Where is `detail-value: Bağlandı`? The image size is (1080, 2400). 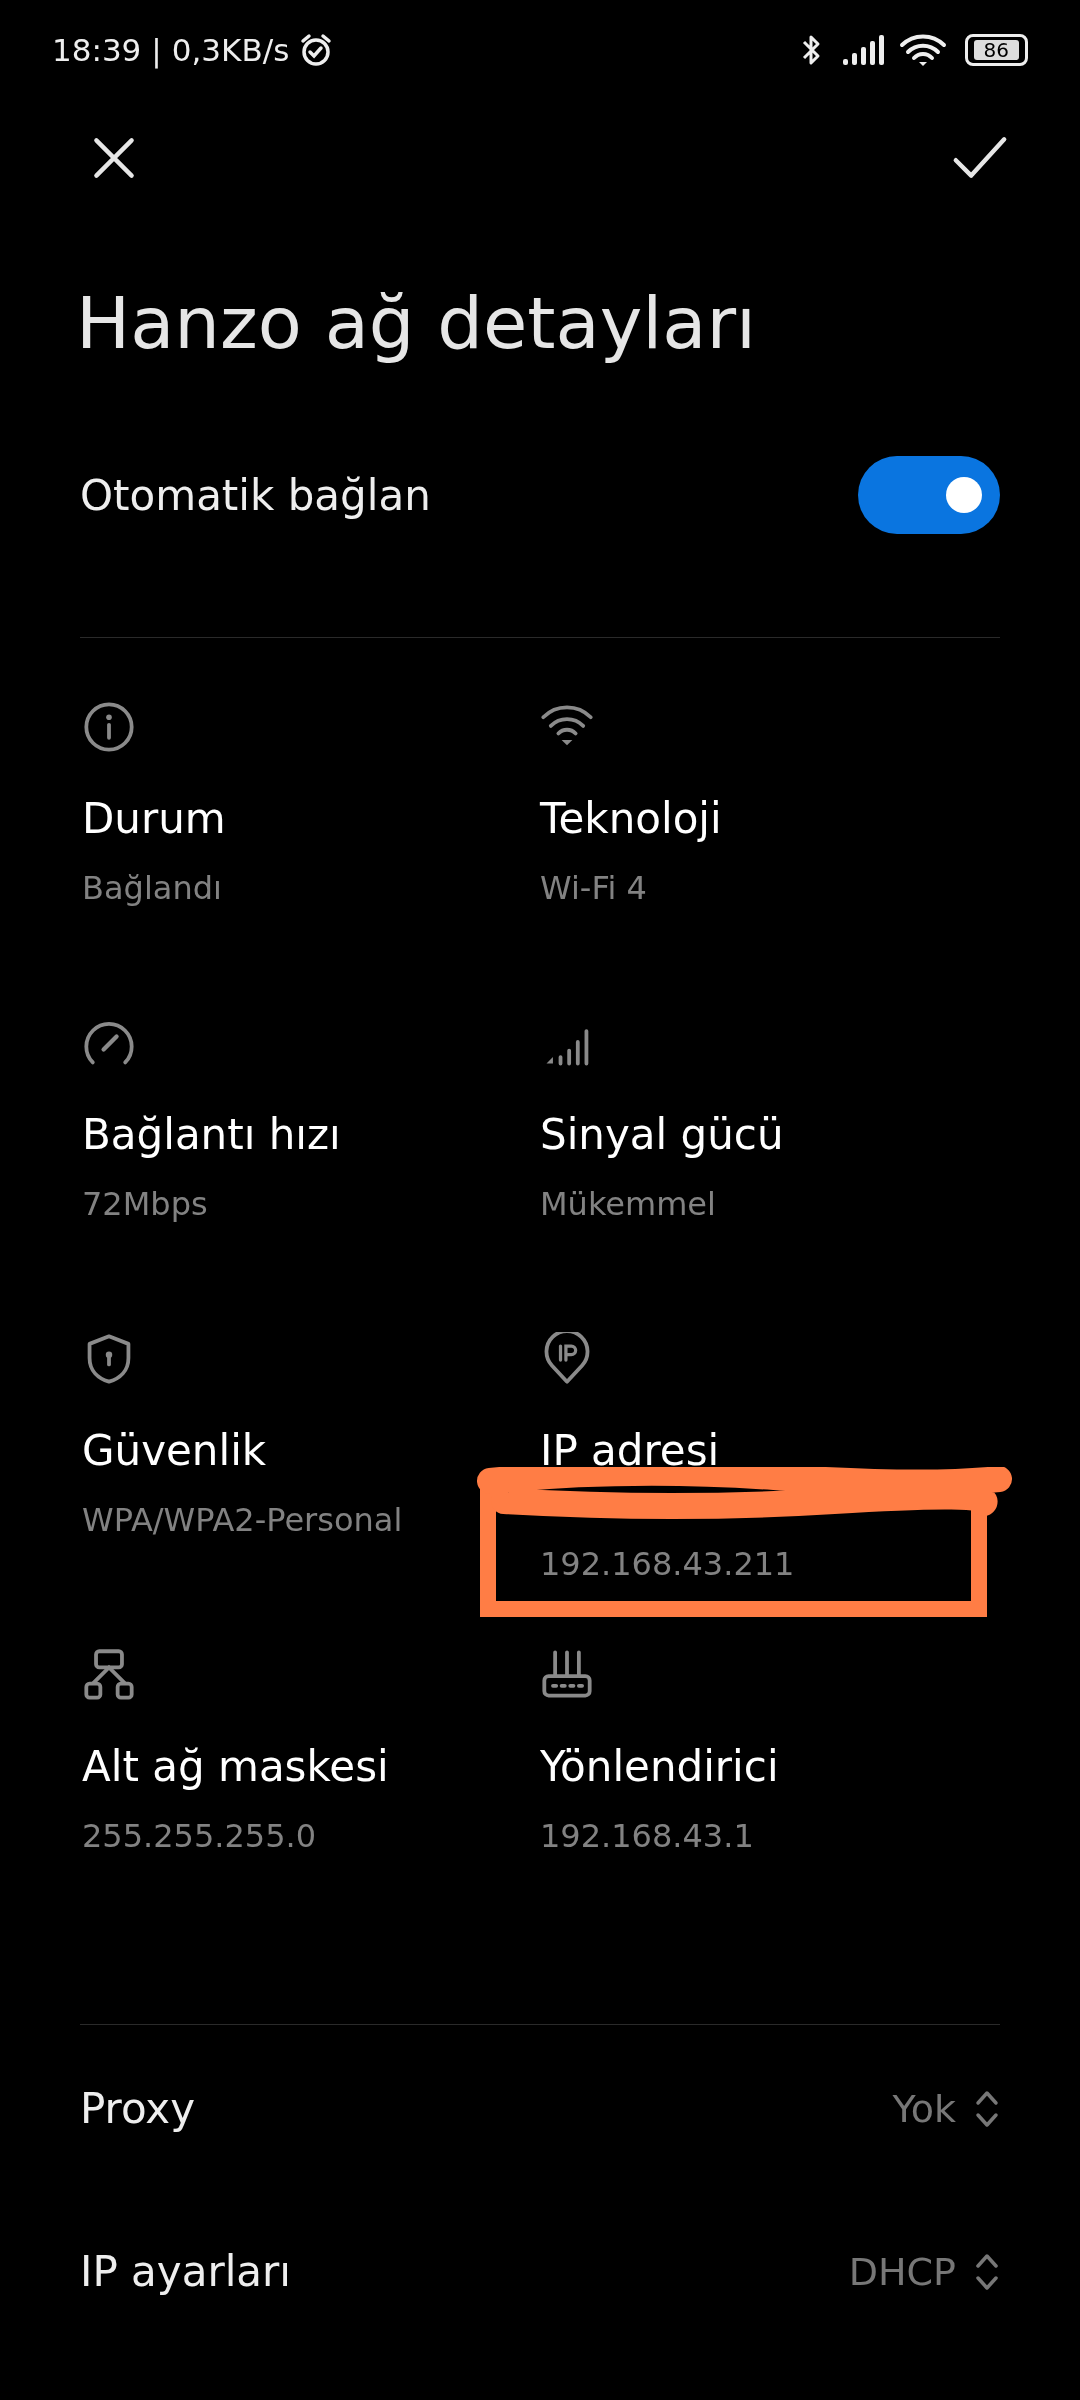 detail-value: Bağlandı is located at coordinates (152, 888).